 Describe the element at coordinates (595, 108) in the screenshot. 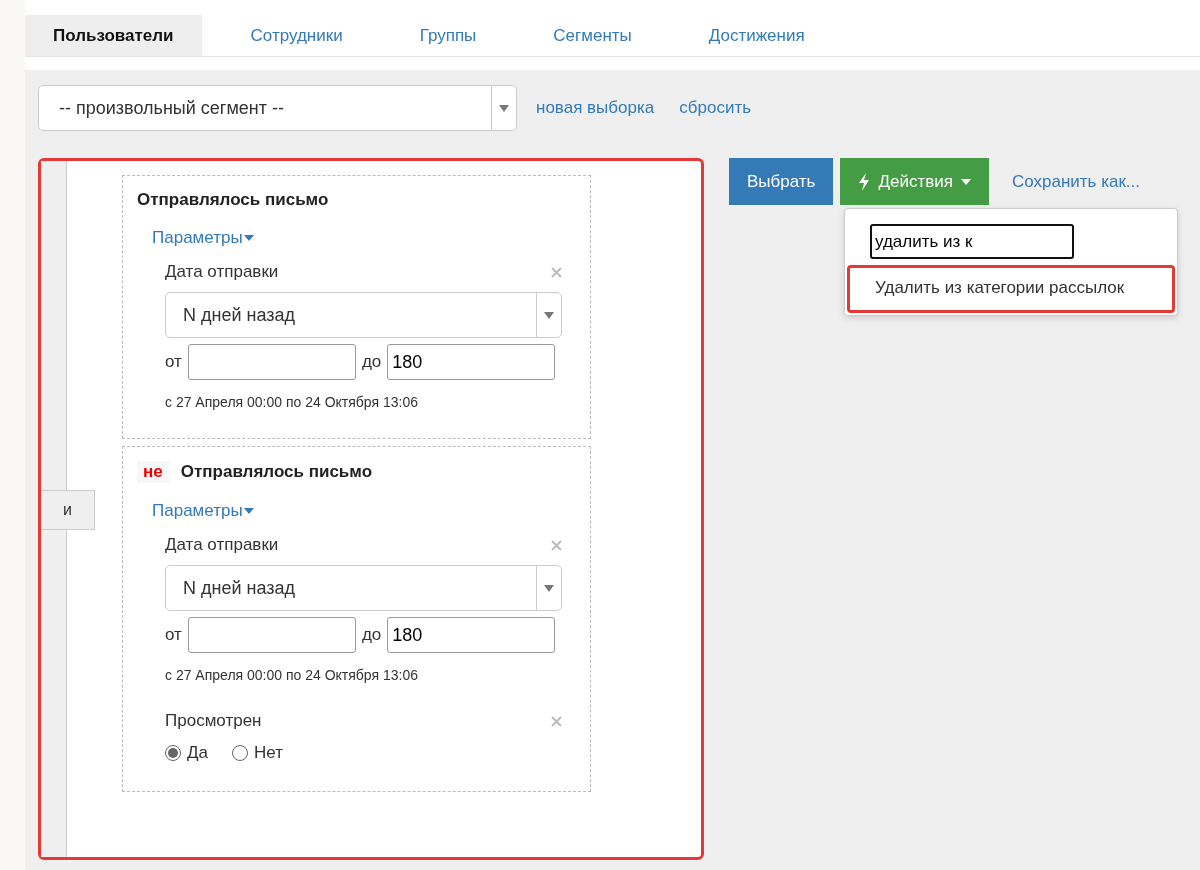

I see `link: новая выборка` at that location.